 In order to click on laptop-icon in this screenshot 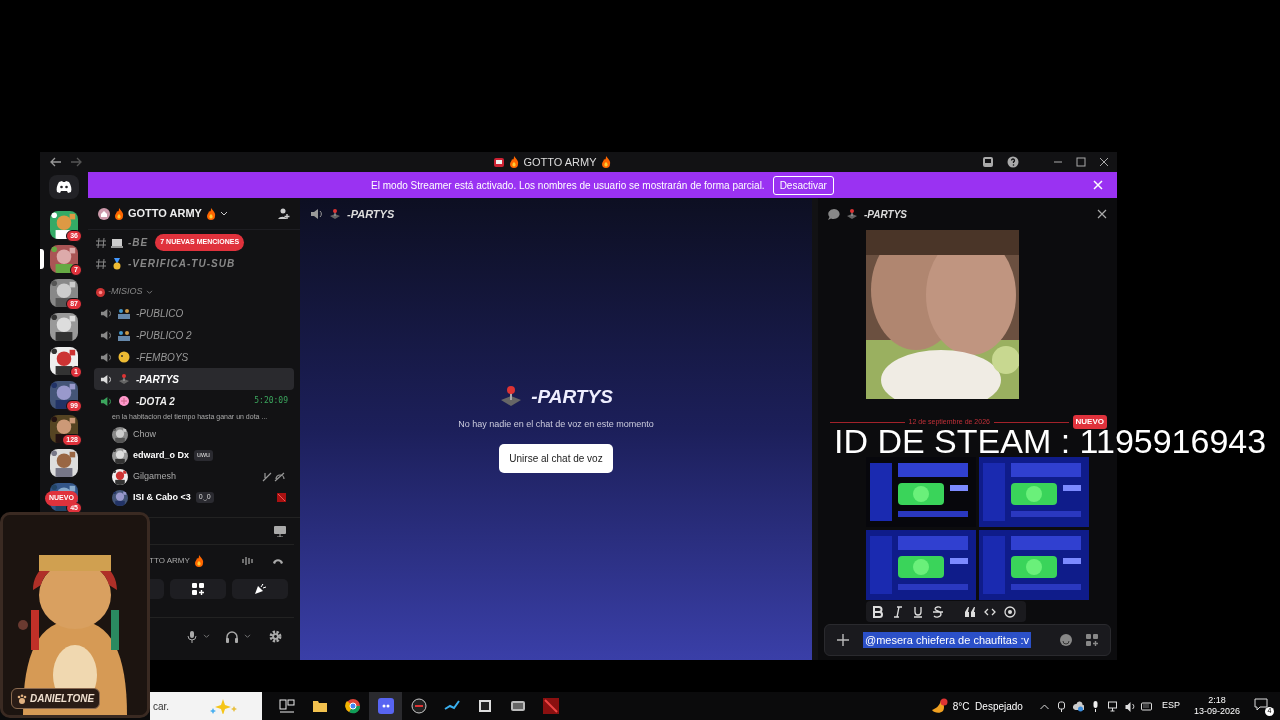, I will do `click(117, 242)`.